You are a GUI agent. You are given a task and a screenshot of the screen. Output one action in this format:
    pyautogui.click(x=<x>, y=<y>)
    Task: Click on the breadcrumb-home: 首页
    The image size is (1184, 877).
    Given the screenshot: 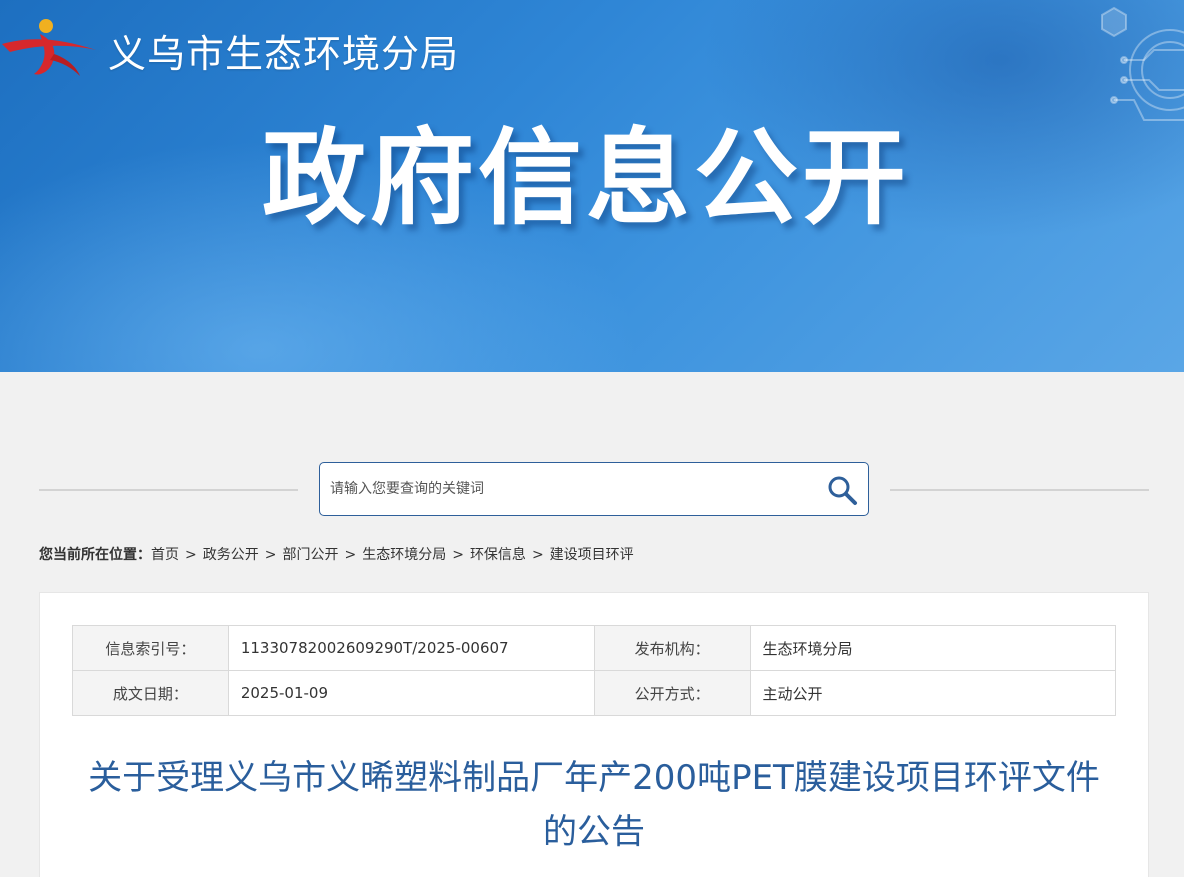 What is the action you would take?
    pyautogui.click(x=165, y=555)
    